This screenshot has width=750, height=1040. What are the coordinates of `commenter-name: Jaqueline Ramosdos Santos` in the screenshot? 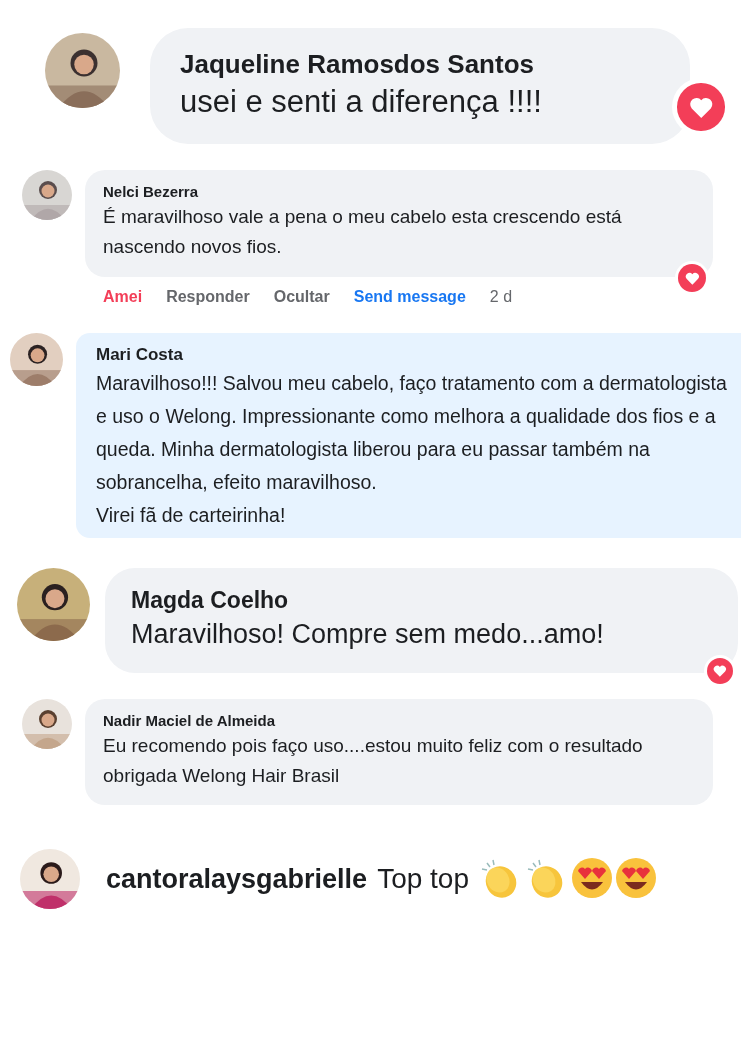 It's located at (420, 65).